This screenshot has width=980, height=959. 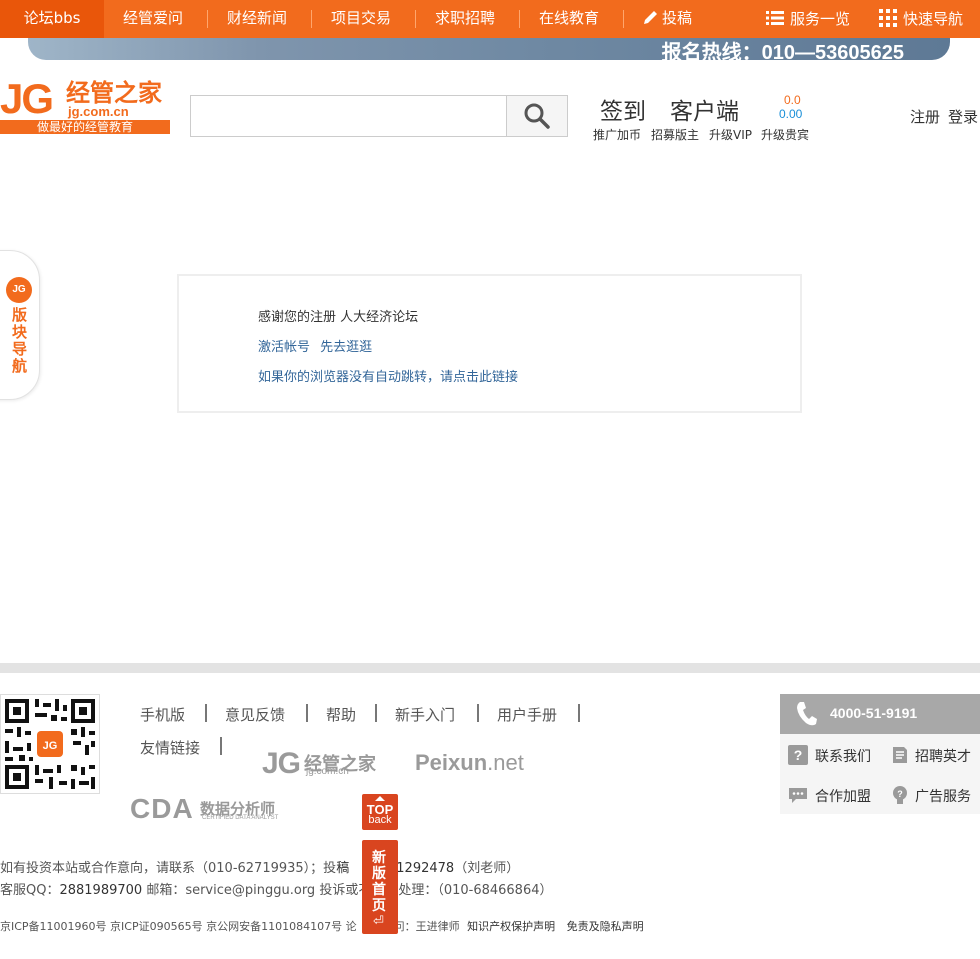 What do you see at coordinates (505, 762) in the screenshot?
I see `peixun-rest: .net` at bounding box center [505, 762].